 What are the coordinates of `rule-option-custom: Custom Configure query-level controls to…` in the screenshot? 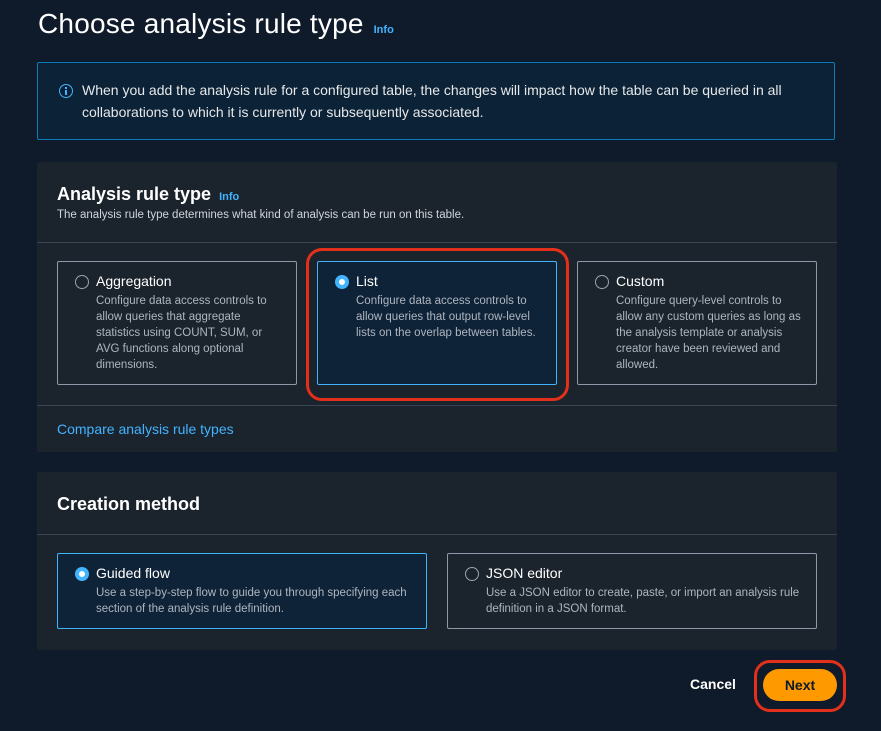 It's located at (697, 323).